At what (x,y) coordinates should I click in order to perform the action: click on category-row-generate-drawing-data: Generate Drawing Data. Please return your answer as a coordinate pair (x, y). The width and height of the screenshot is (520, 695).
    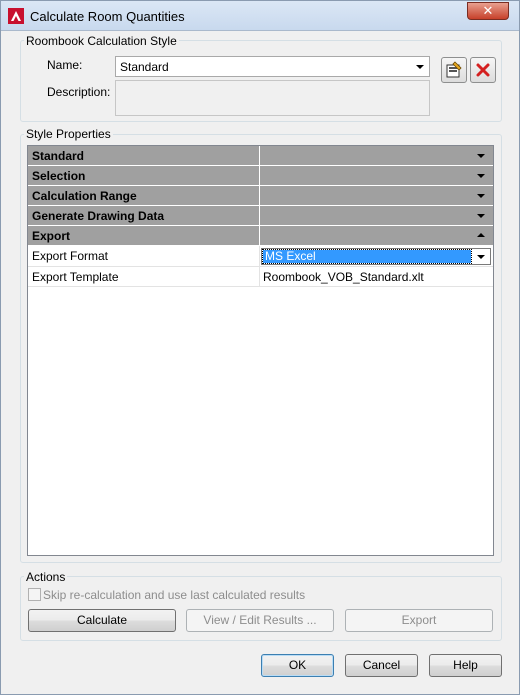
    Looking at the image, I should click on (260, 216).